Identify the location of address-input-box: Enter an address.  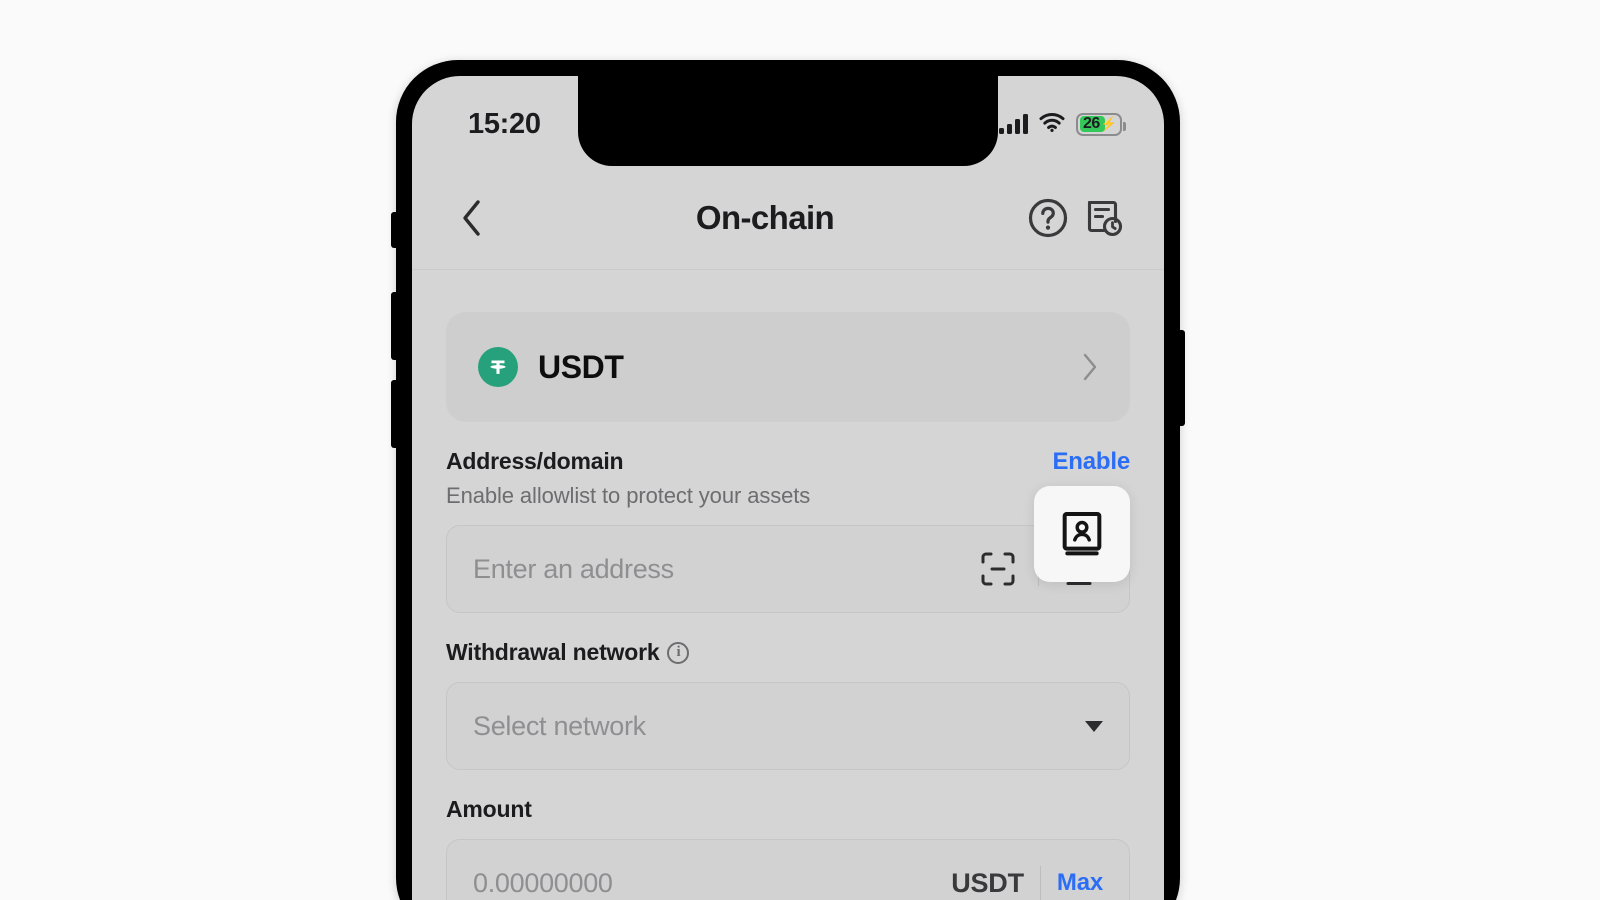
(788, 569).